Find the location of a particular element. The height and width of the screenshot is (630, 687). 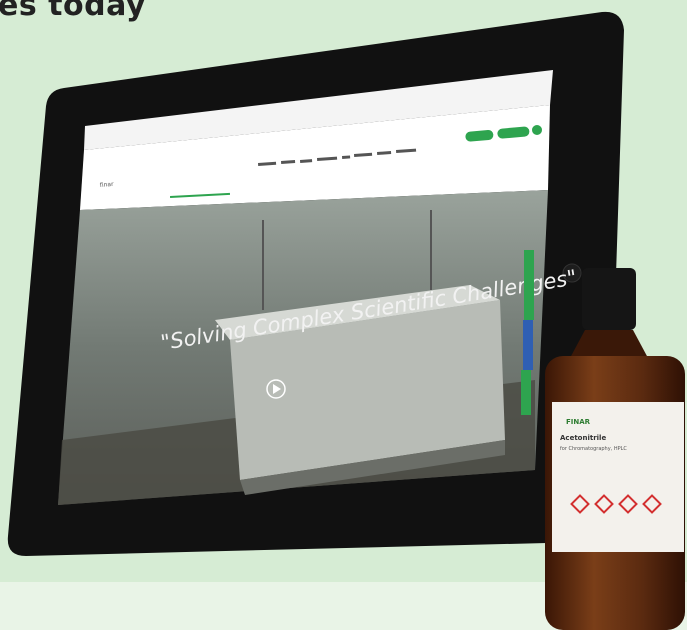

user-icon is located at coordinates (537, 130).